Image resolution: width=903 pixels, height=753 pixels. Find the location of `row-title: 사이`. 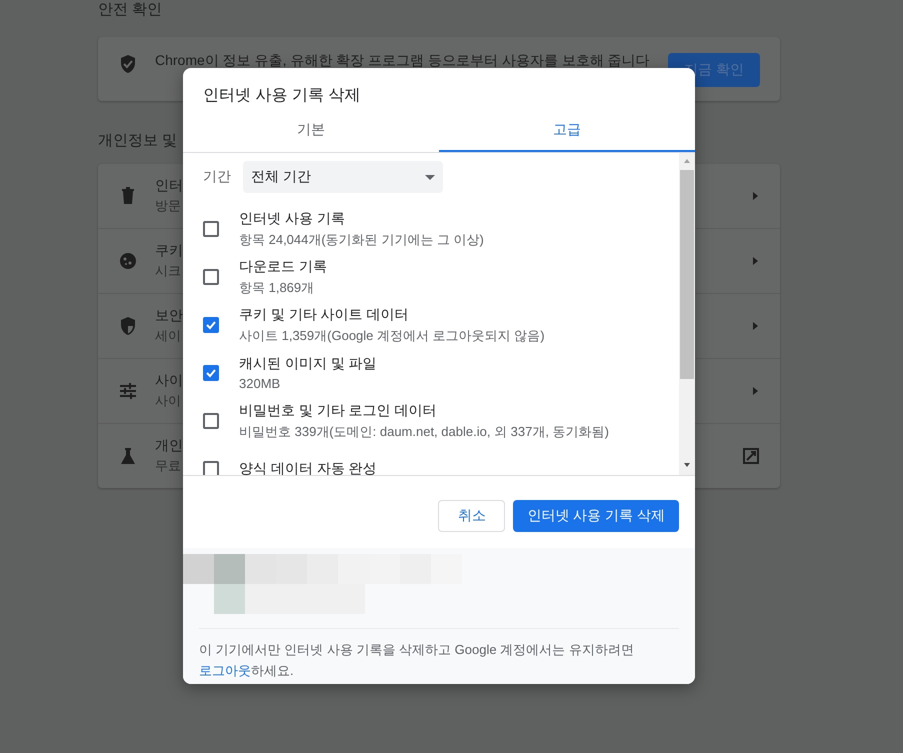

row-title: 사이 is located at coordinates (169, 381).